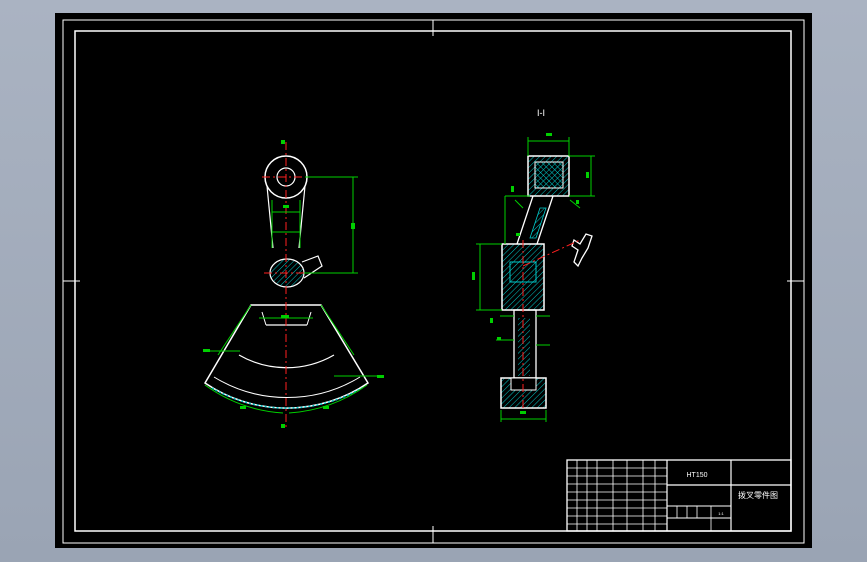 The height and width of the screenshot is (562, 867). What do you see at coordinates (721, 513) in the screenshot?
I see `scale-label: 1:1` at bounding box center [721, 513].